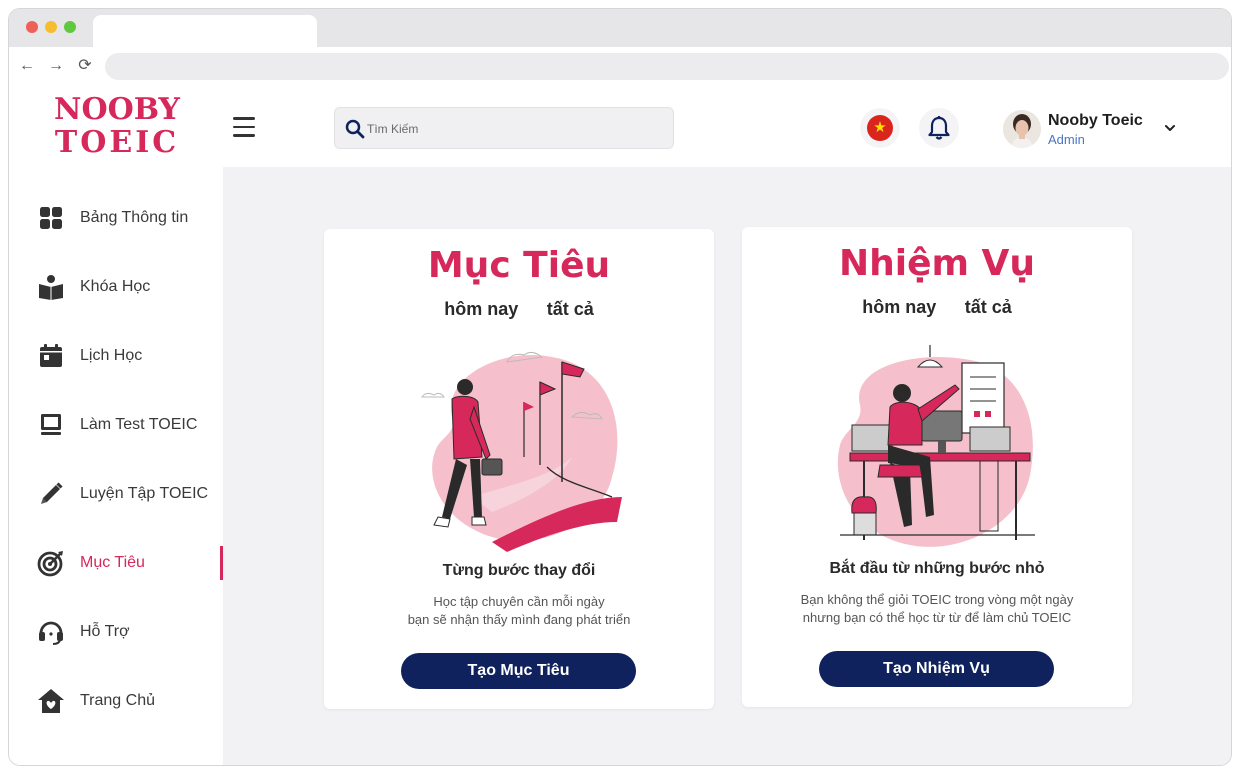  I want to click on bell-icon, so click(939, 128).